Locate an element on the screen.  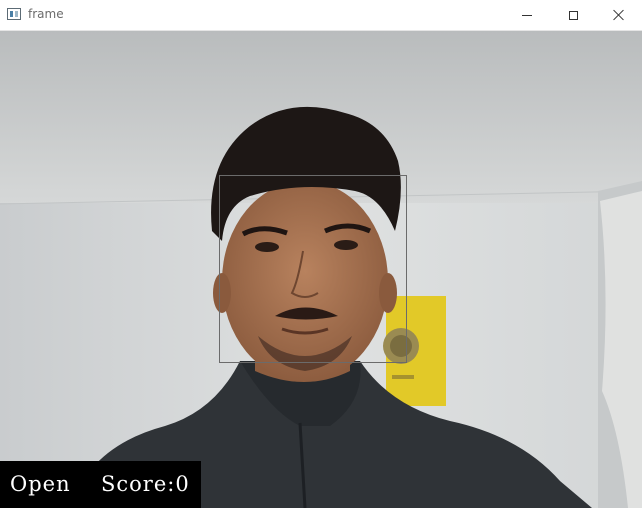
minimize-icon is located at coordinates (527, 15).